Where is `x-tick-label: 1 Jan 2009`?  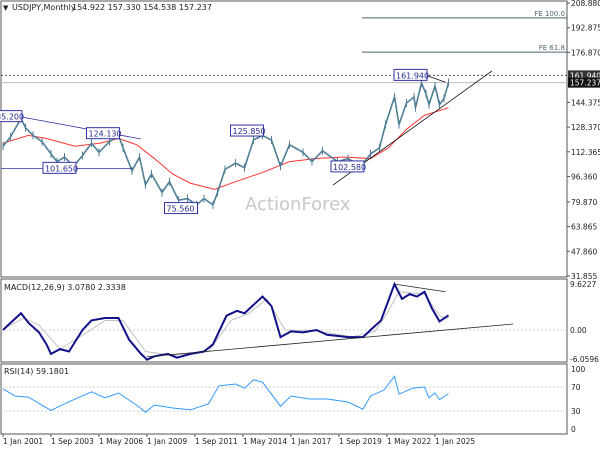 x-tick-label: 1 Jan 2009 is located at coordinates (167, 441).